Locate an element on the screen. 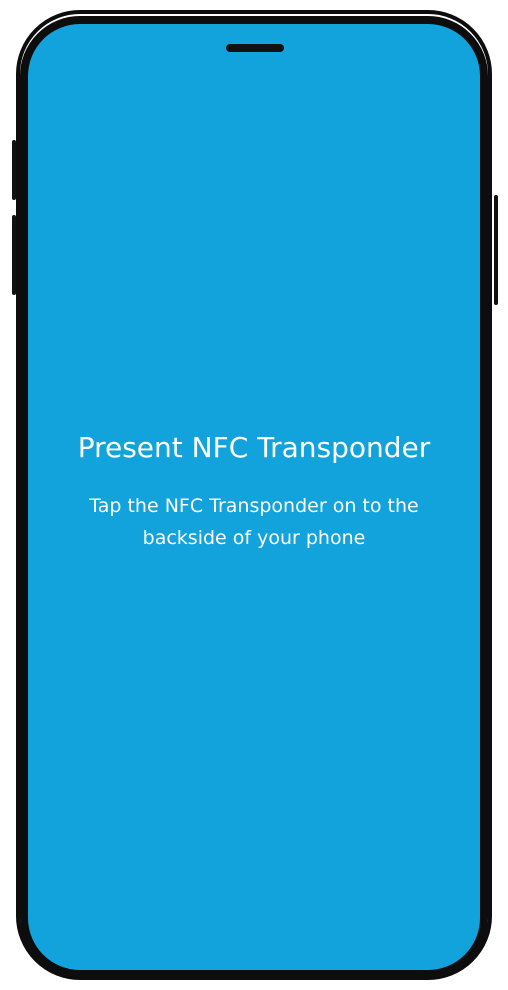 The image size is (508, 990). page-title: Present NFC Transponder is located at coordinates (254, 447).